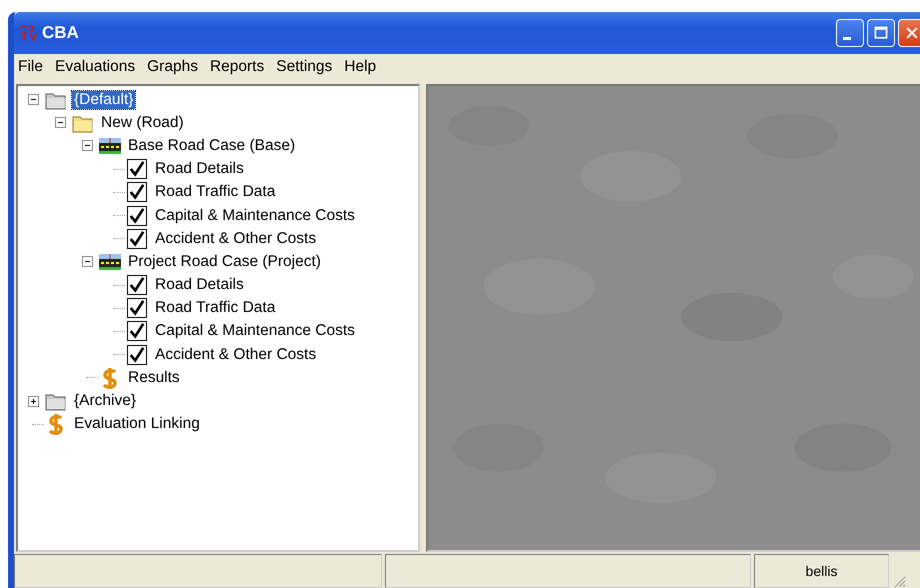 The width and height of the screenshot is (920, 588). Describe the element at coordinates (96, 67) in the screenshot. I see `menu-item: Evaluations` at that location.